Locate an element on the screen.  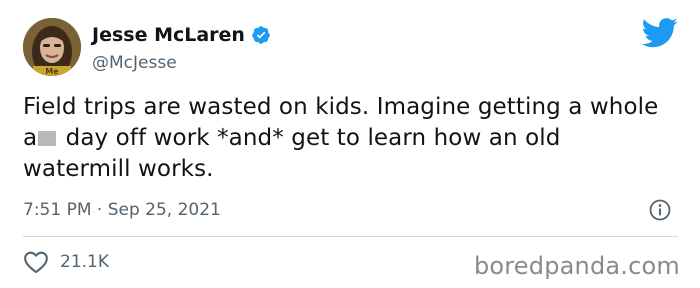
avatar-image: Me is located at coordinates (52, 47).